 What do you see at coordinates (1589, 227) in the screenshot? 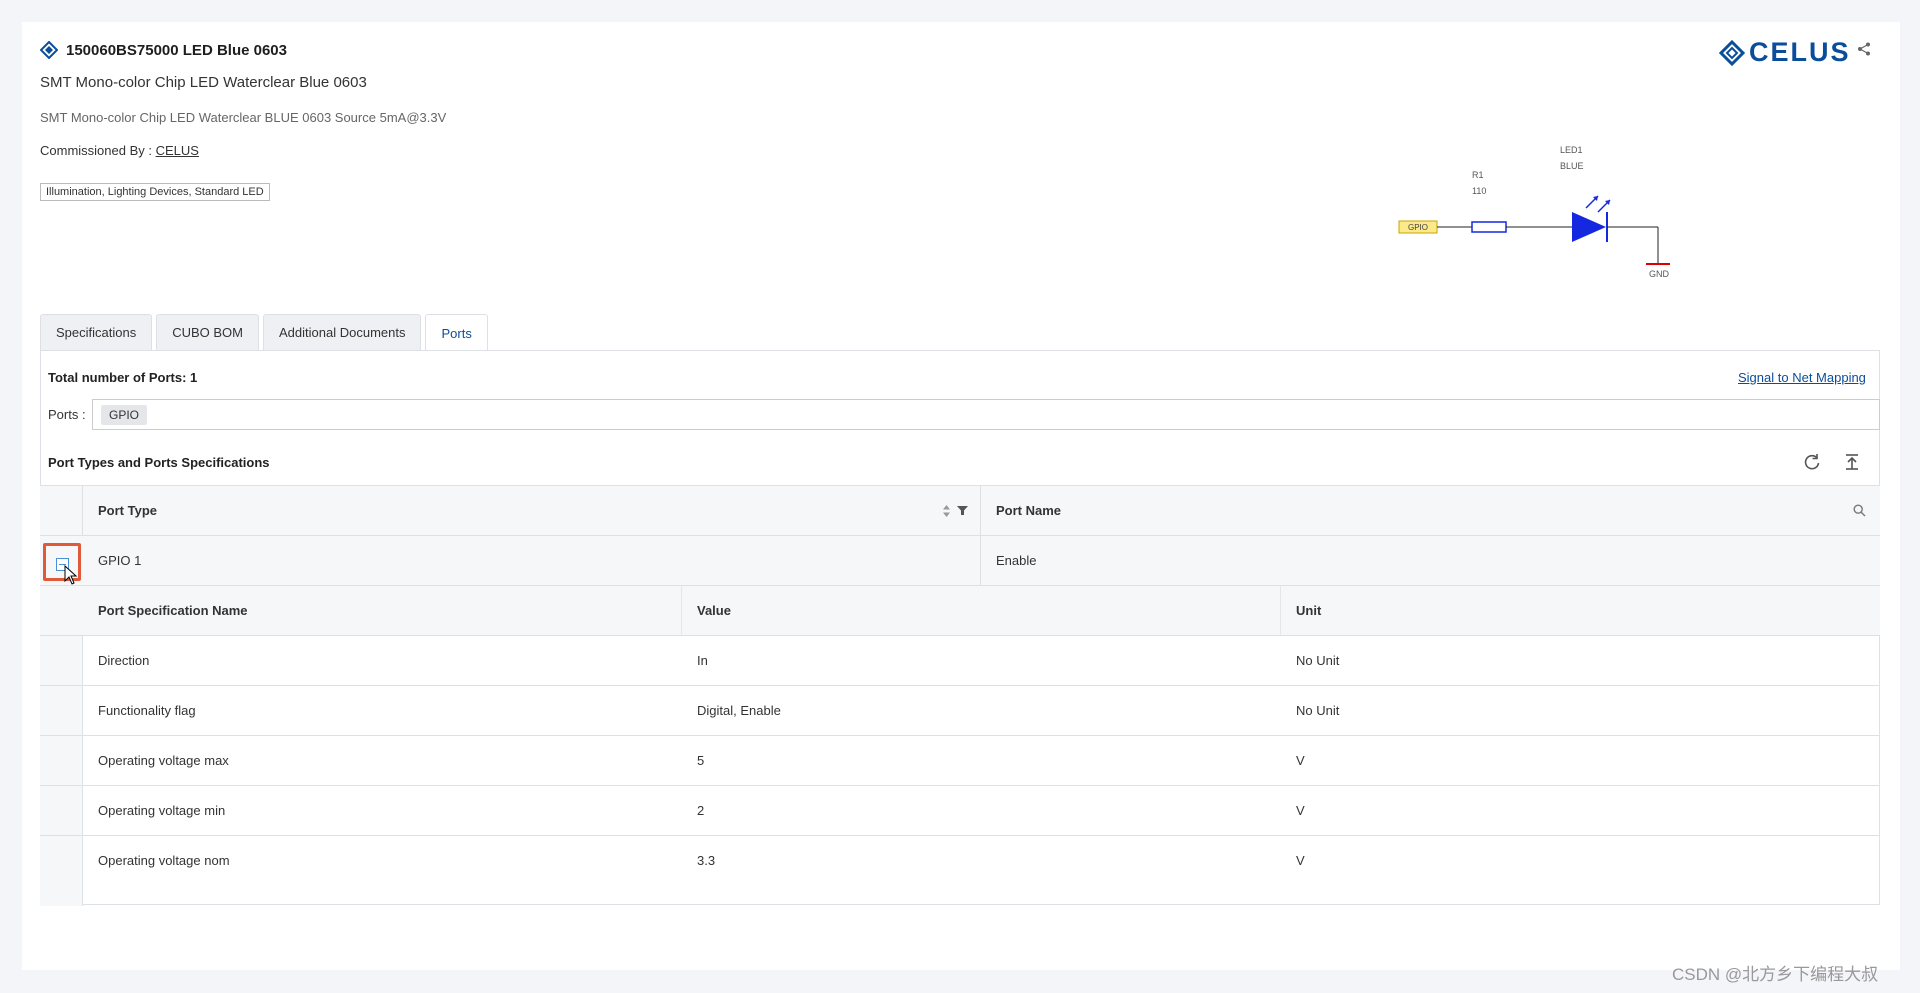
I see `led-symbol` at bounding box center [1589, 227].